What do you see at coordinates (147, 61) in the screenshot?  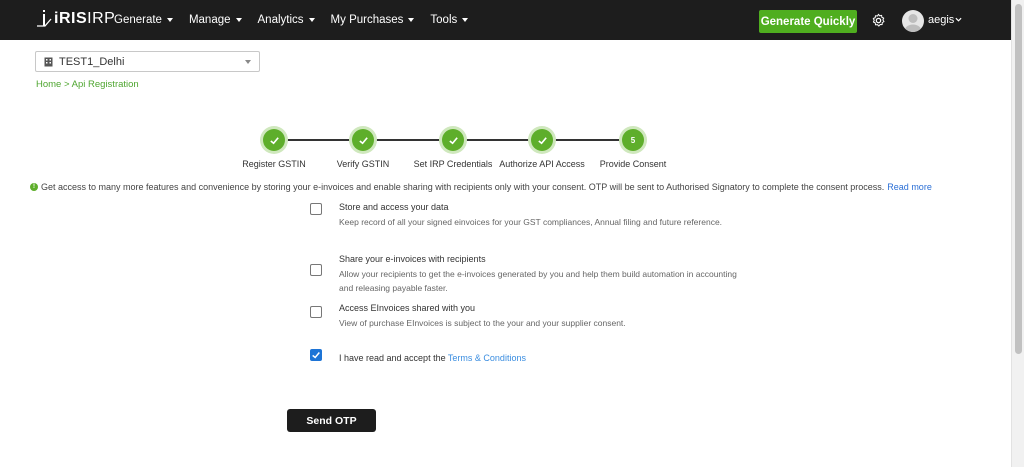 I see `branch-select: TEST1_Delhi` at bounding box center [147, 61].